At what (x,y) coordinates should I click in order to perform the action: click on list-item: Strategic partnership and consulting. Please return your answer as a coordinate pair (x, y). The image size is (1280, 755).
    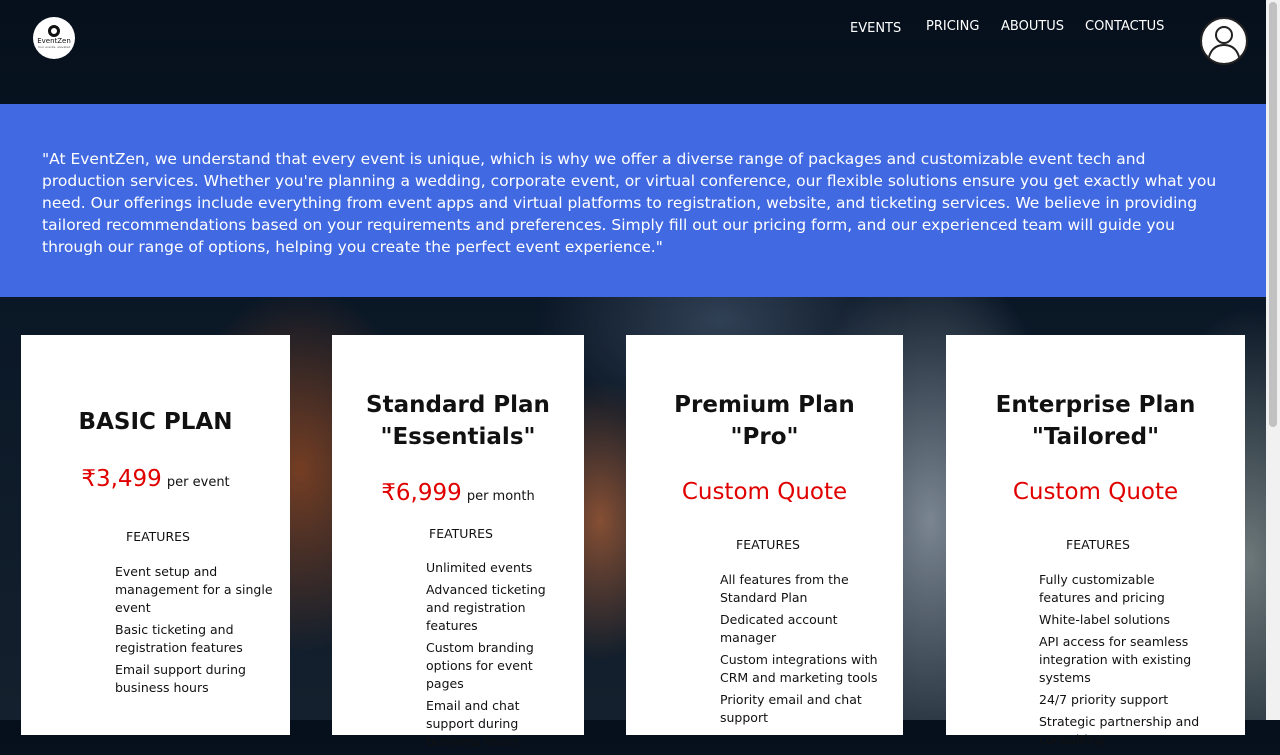
    Looking at the image, I should click on (1119, 730).